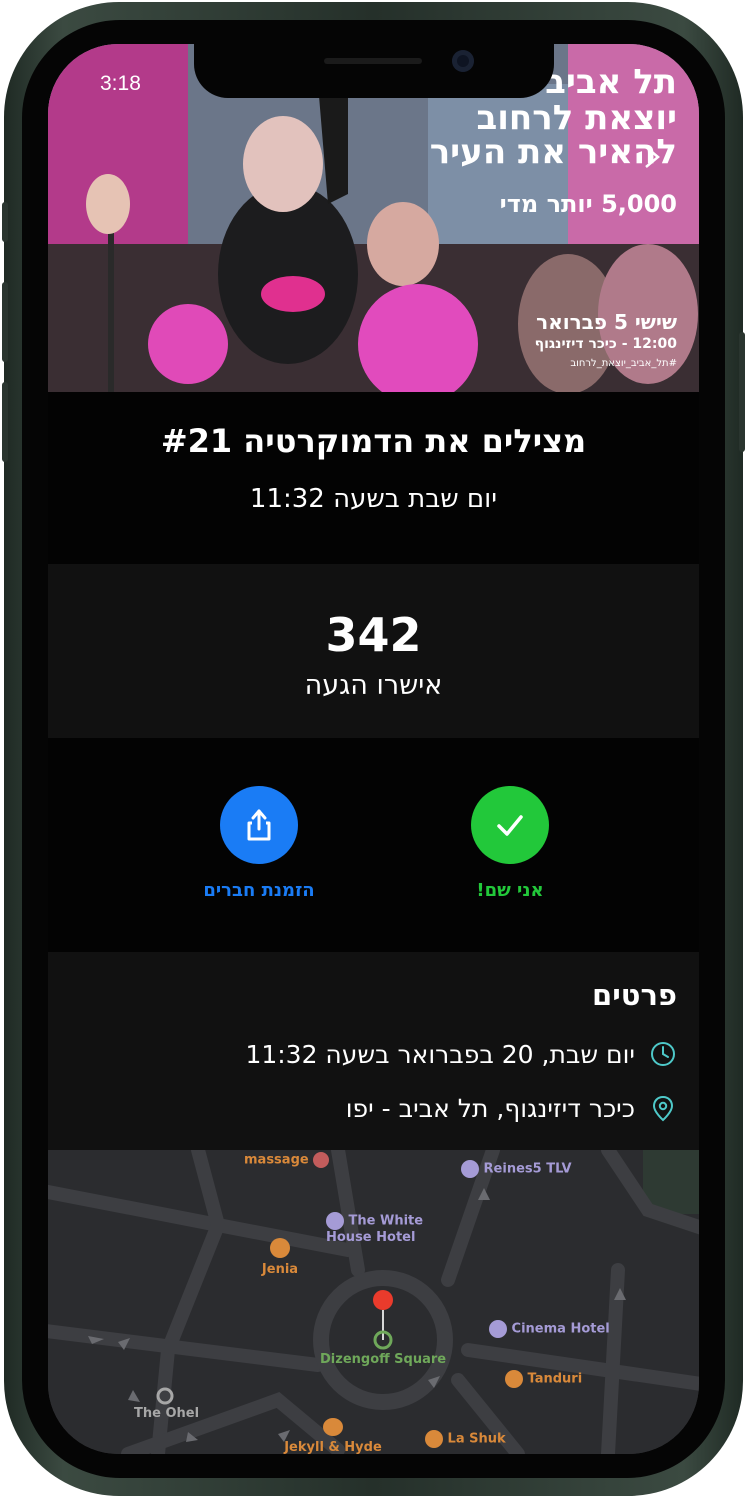 Image resolution: width=747 pixels, height=1500 pixels. Describe the element at coordinates (465, 1439) in the screenshot. I see `map-poi-la-shuk: La Shuk` at that location.